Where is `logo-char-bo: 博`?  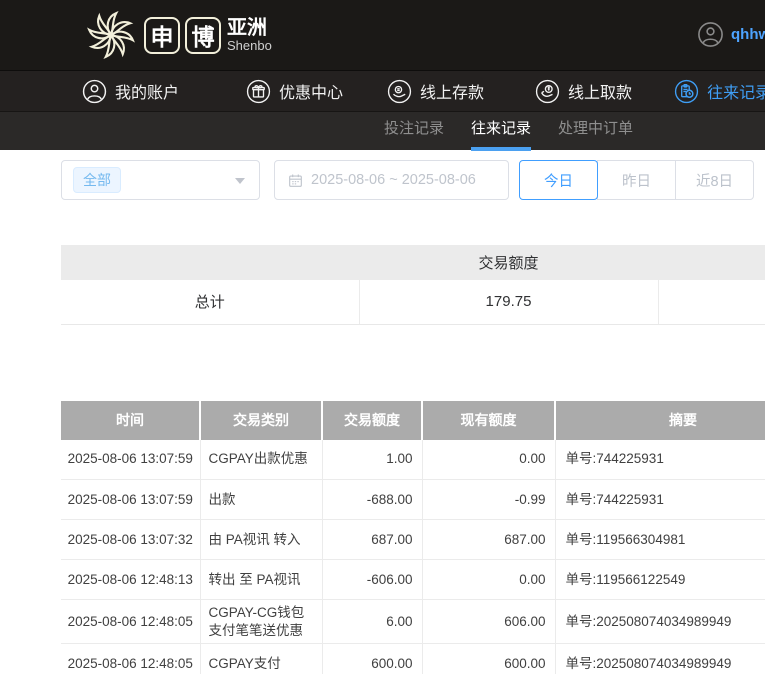
logo-char-bo: 博 is located at coordinates (203, 35).